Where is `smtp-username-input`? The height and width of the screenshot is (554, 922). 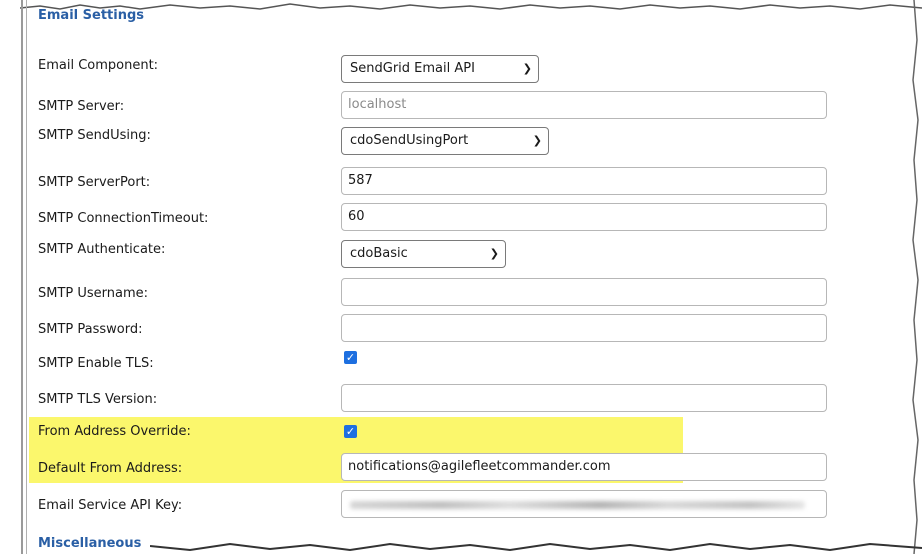 smtp-username-input is located at coordinates (584, 292).